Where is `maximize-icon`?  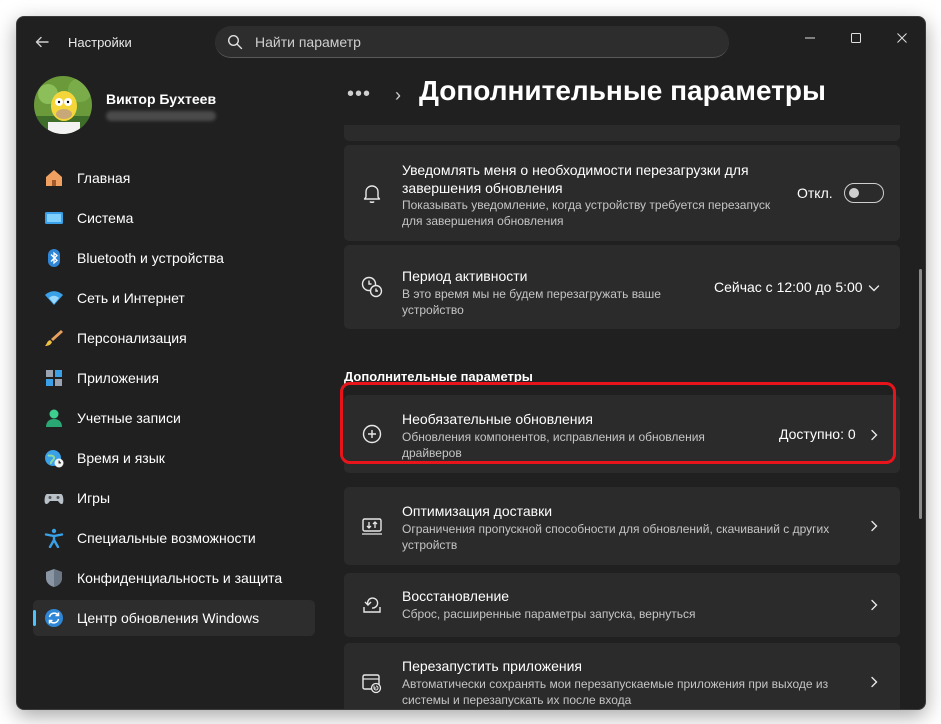
maximize-icon is located at coordinates (856, 38).